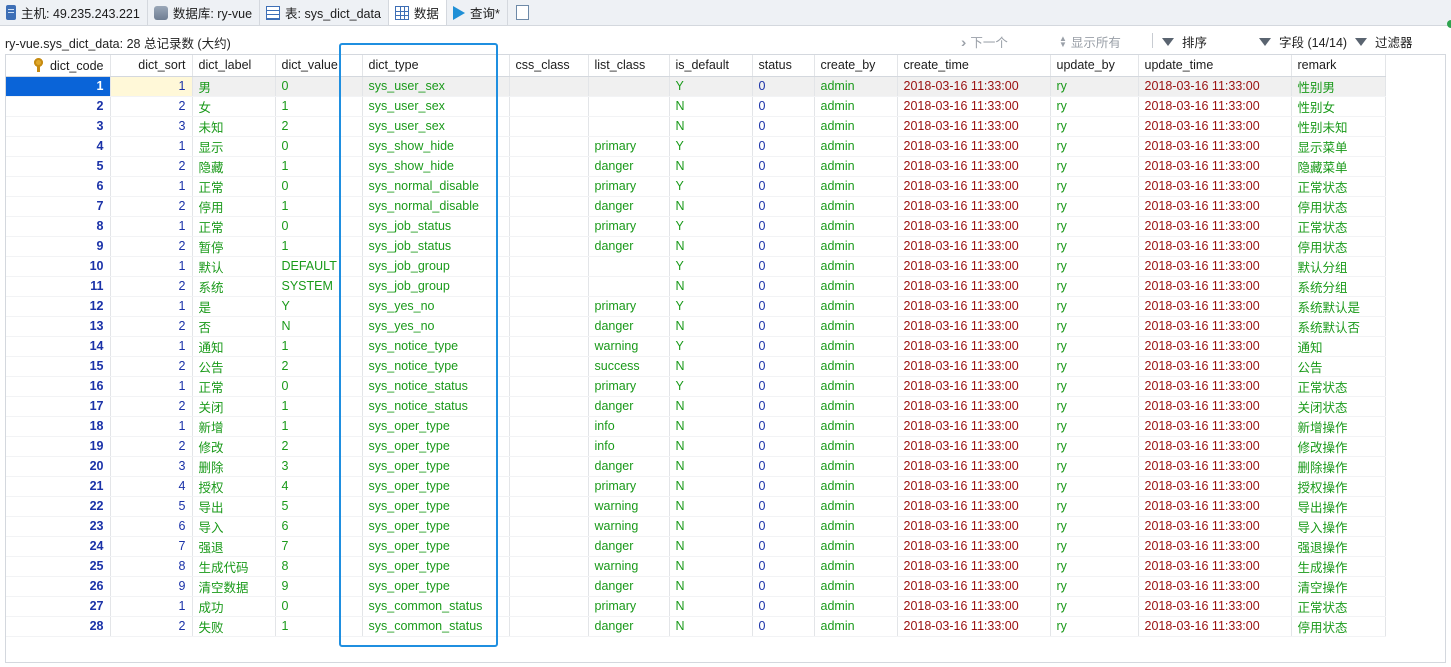  I want to click on cell-remark: 性别未知, so click(1338, 126).